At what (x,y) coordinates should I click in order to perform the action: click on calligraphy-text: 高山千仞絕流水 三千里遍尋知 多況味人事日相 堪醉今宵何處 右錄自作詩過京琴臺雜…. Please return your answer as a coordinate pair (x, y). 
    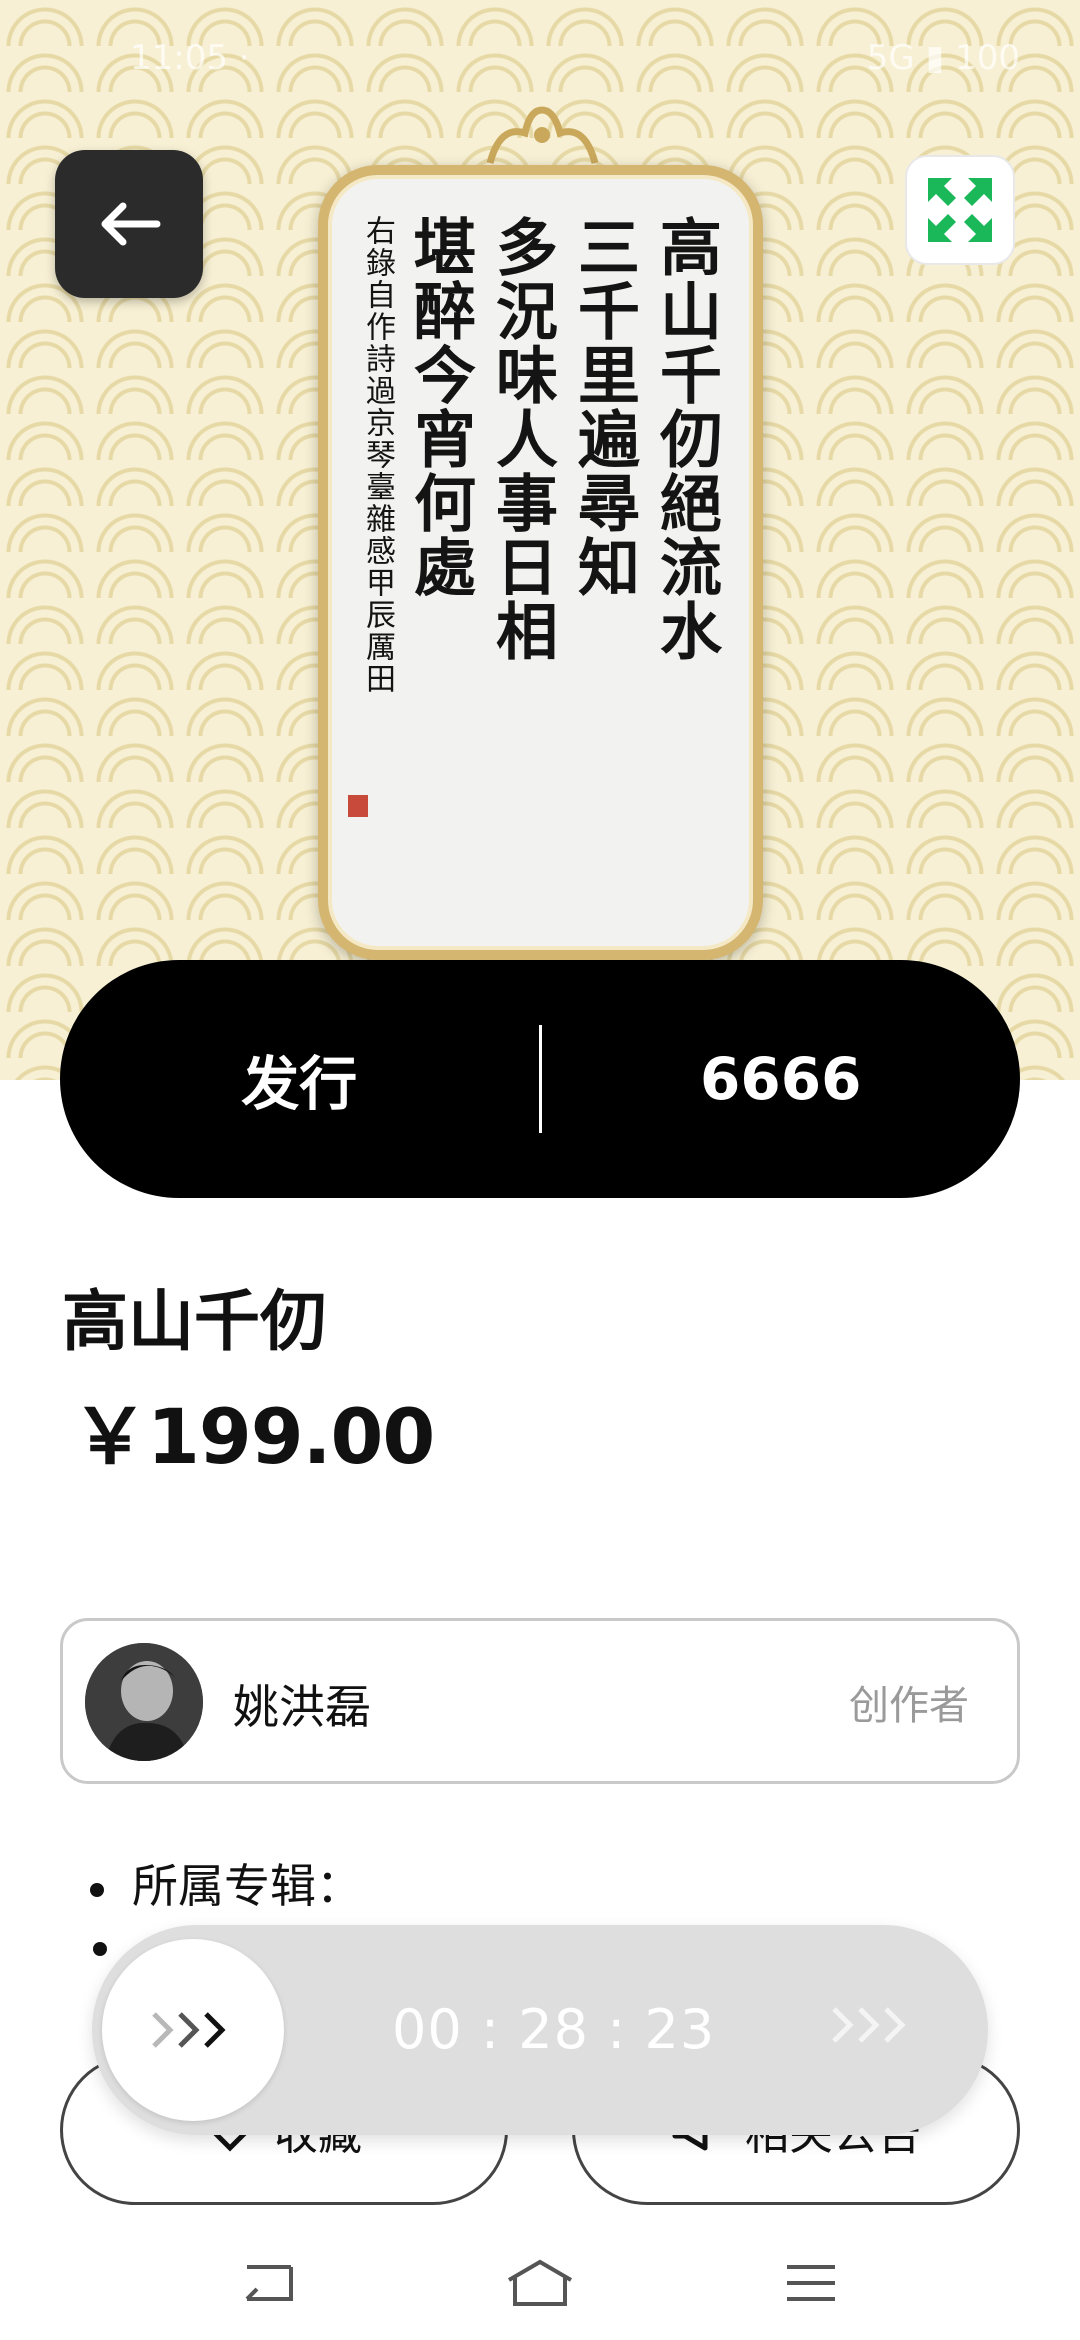
    Looking at the image, I should click on (537, 575).